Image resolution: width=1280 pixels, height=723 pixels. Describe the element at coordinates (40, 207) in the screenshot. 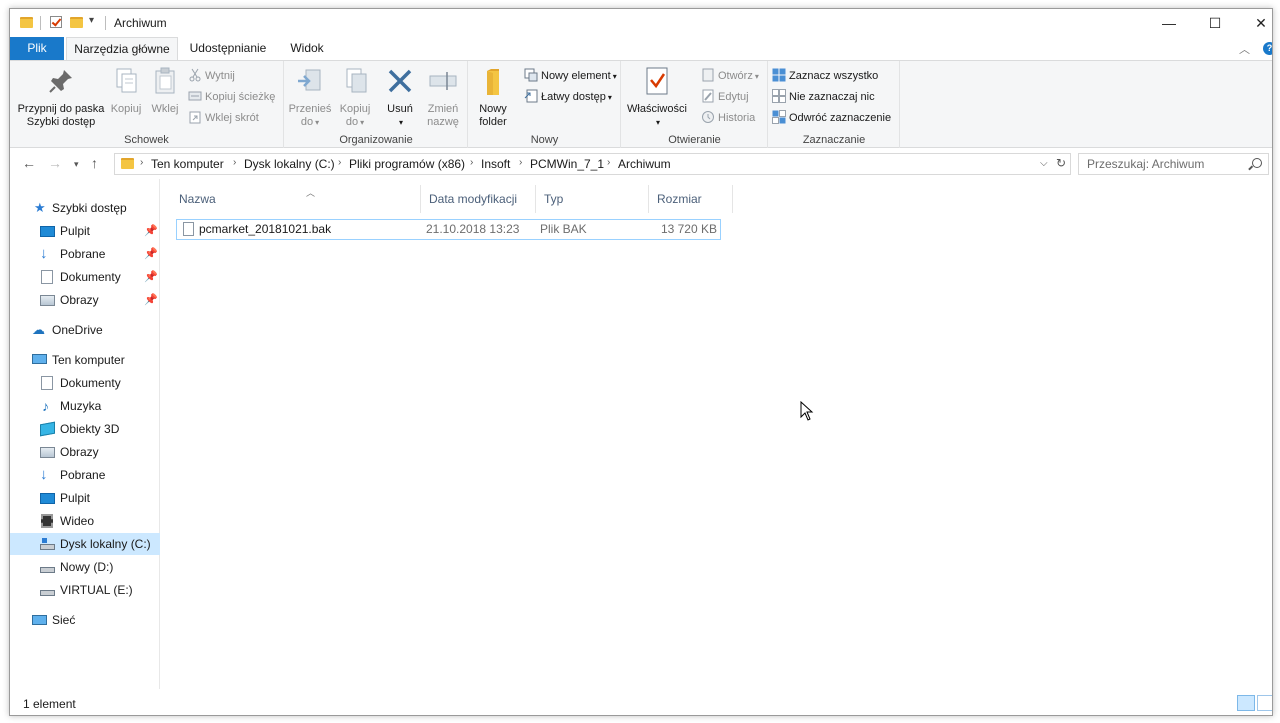

I see `star-icon: ★` at that location.